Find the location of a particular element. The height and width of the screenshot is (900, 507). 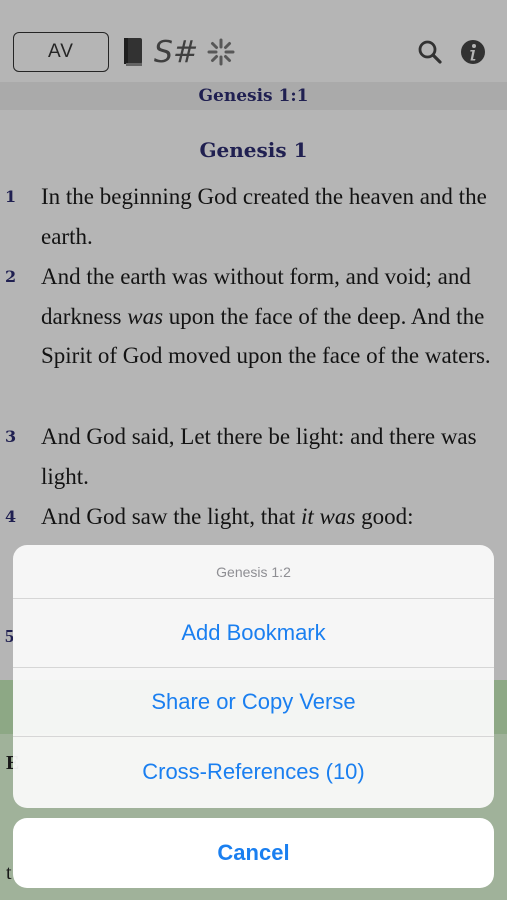

action-sheet-title: Genesis 1:2 is located at coordinates (253, 572).